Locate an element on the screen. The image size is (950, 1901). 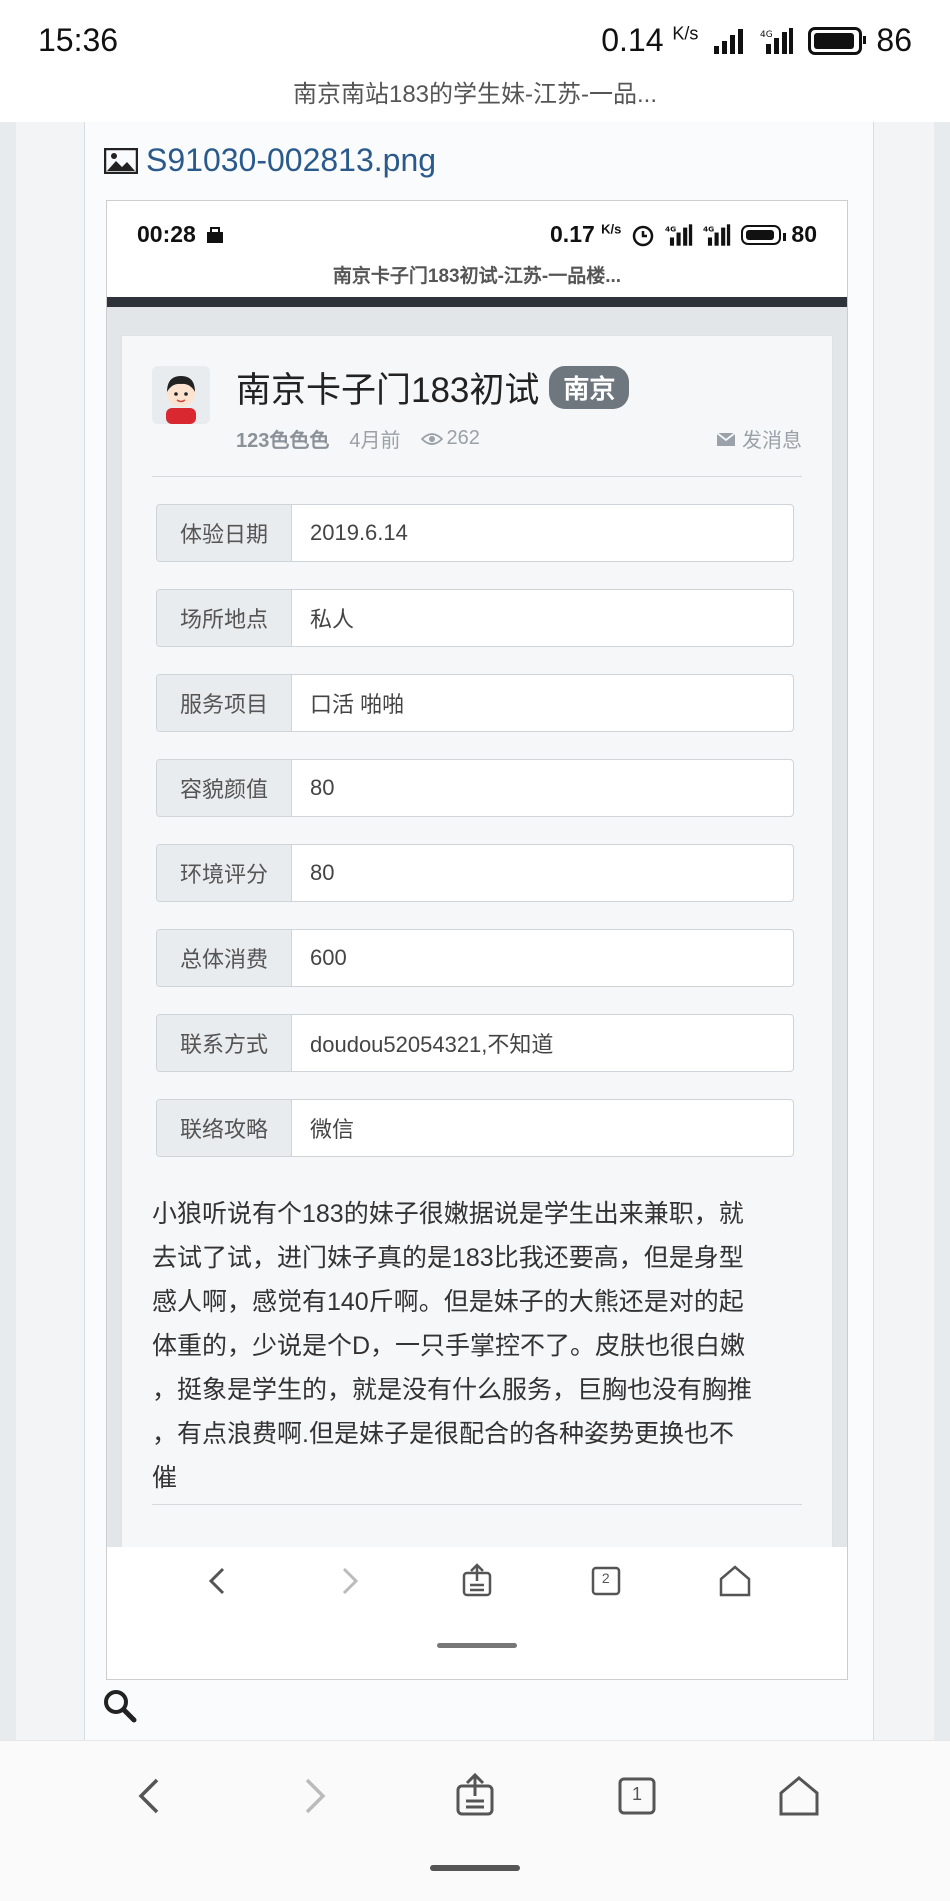
post-body-line: 小狼听说有个183的妹子很嫩据说是学生出来兼职，就 is located at coordinates (448, 1214).